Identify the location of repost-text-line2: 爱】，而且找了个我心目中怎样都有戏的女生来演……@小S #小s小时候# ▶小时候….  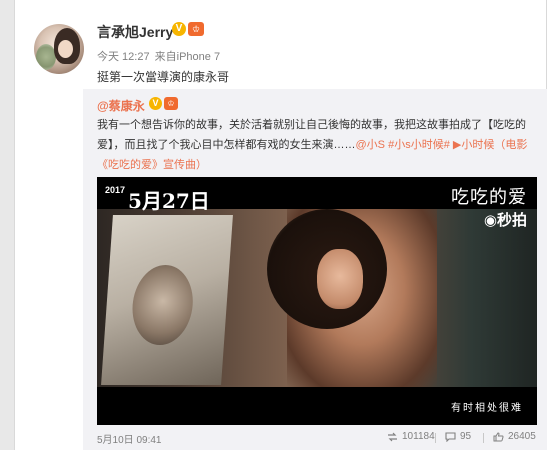
(317, 155).